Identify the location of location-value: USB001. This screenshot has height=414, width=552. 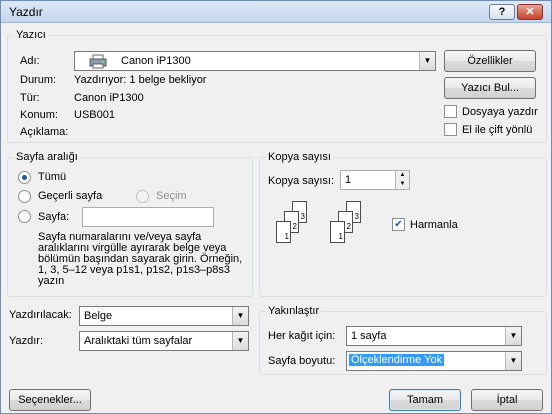
(94, 115).